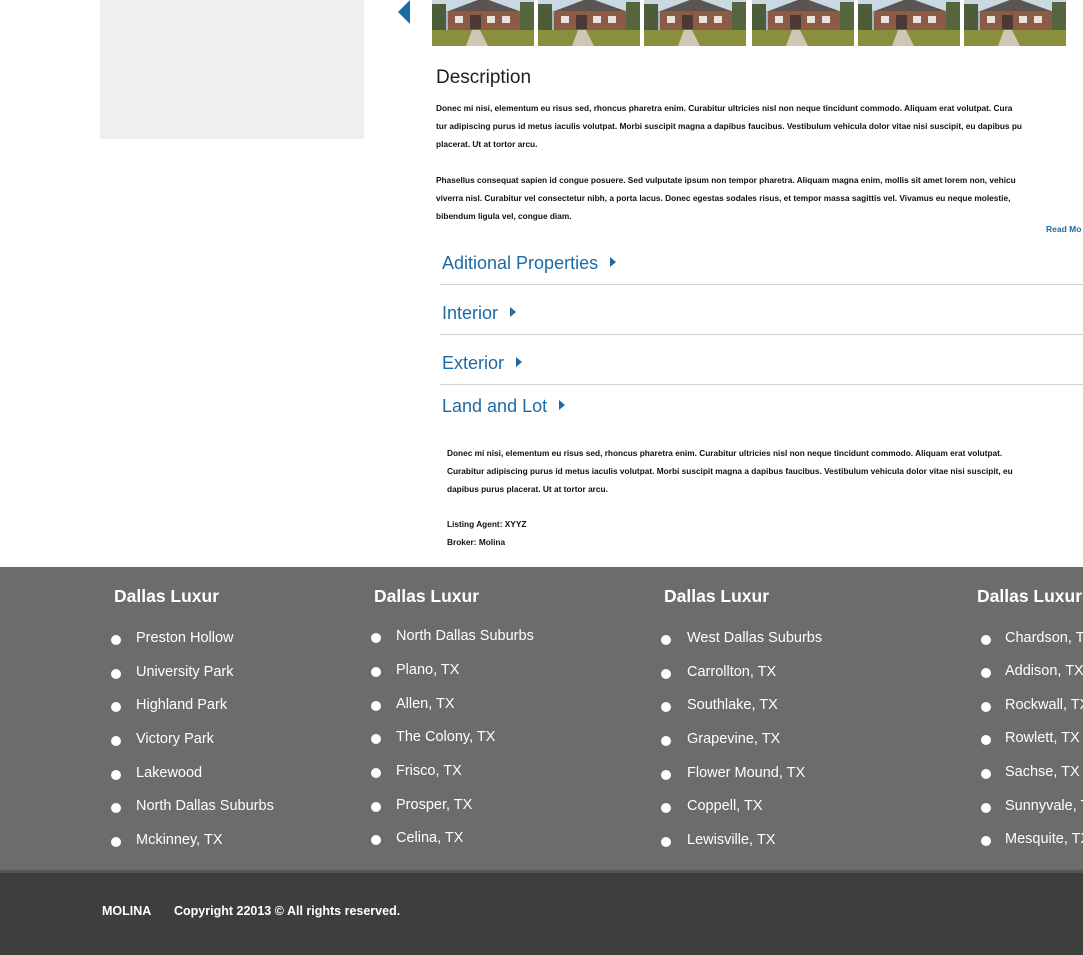  What do you see at coordinates (287, 911) in the screenshot?
I see `footer-copyright: Copyright 22013 © All rights reserved.` at bounding box center [287, 911].